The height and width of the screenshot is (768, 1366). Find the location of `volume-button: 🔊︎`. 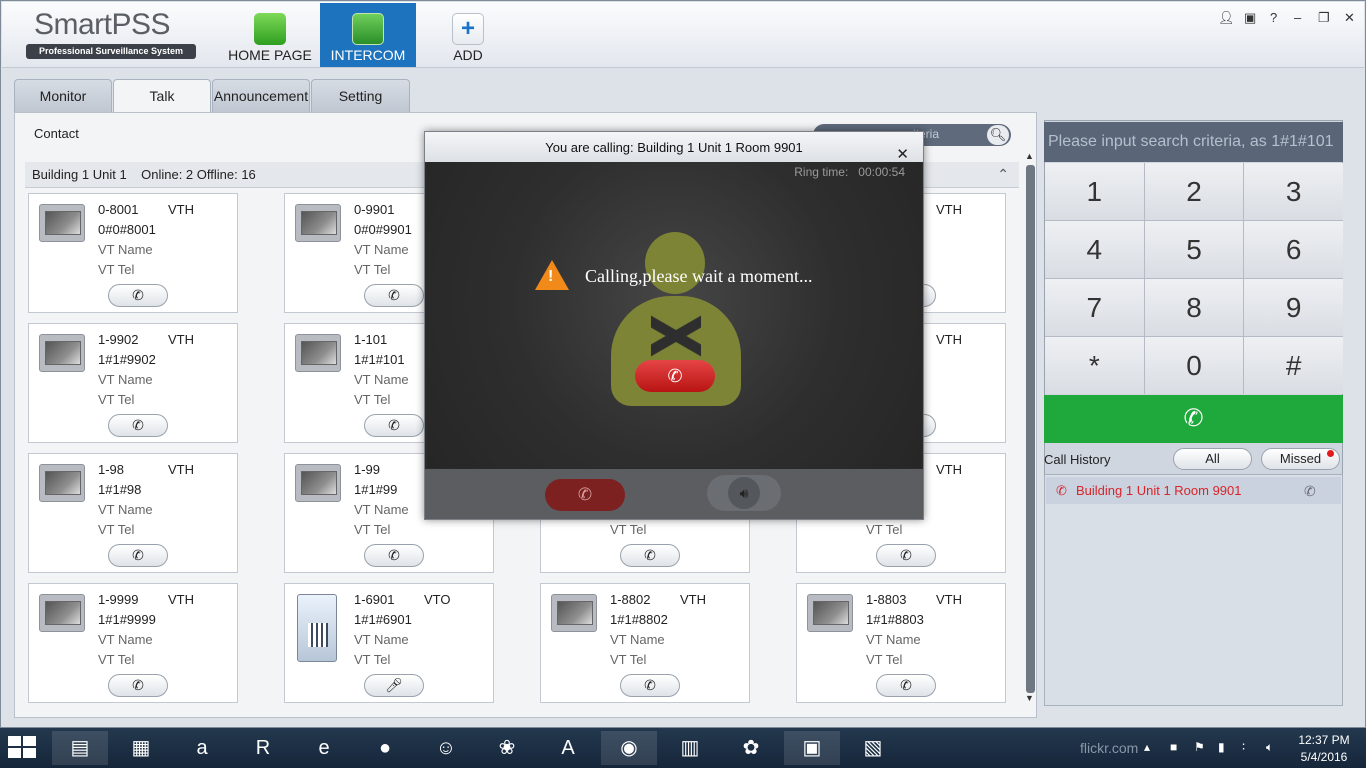

volume-button: 🔊︎ is located at coordinates (744, 493).